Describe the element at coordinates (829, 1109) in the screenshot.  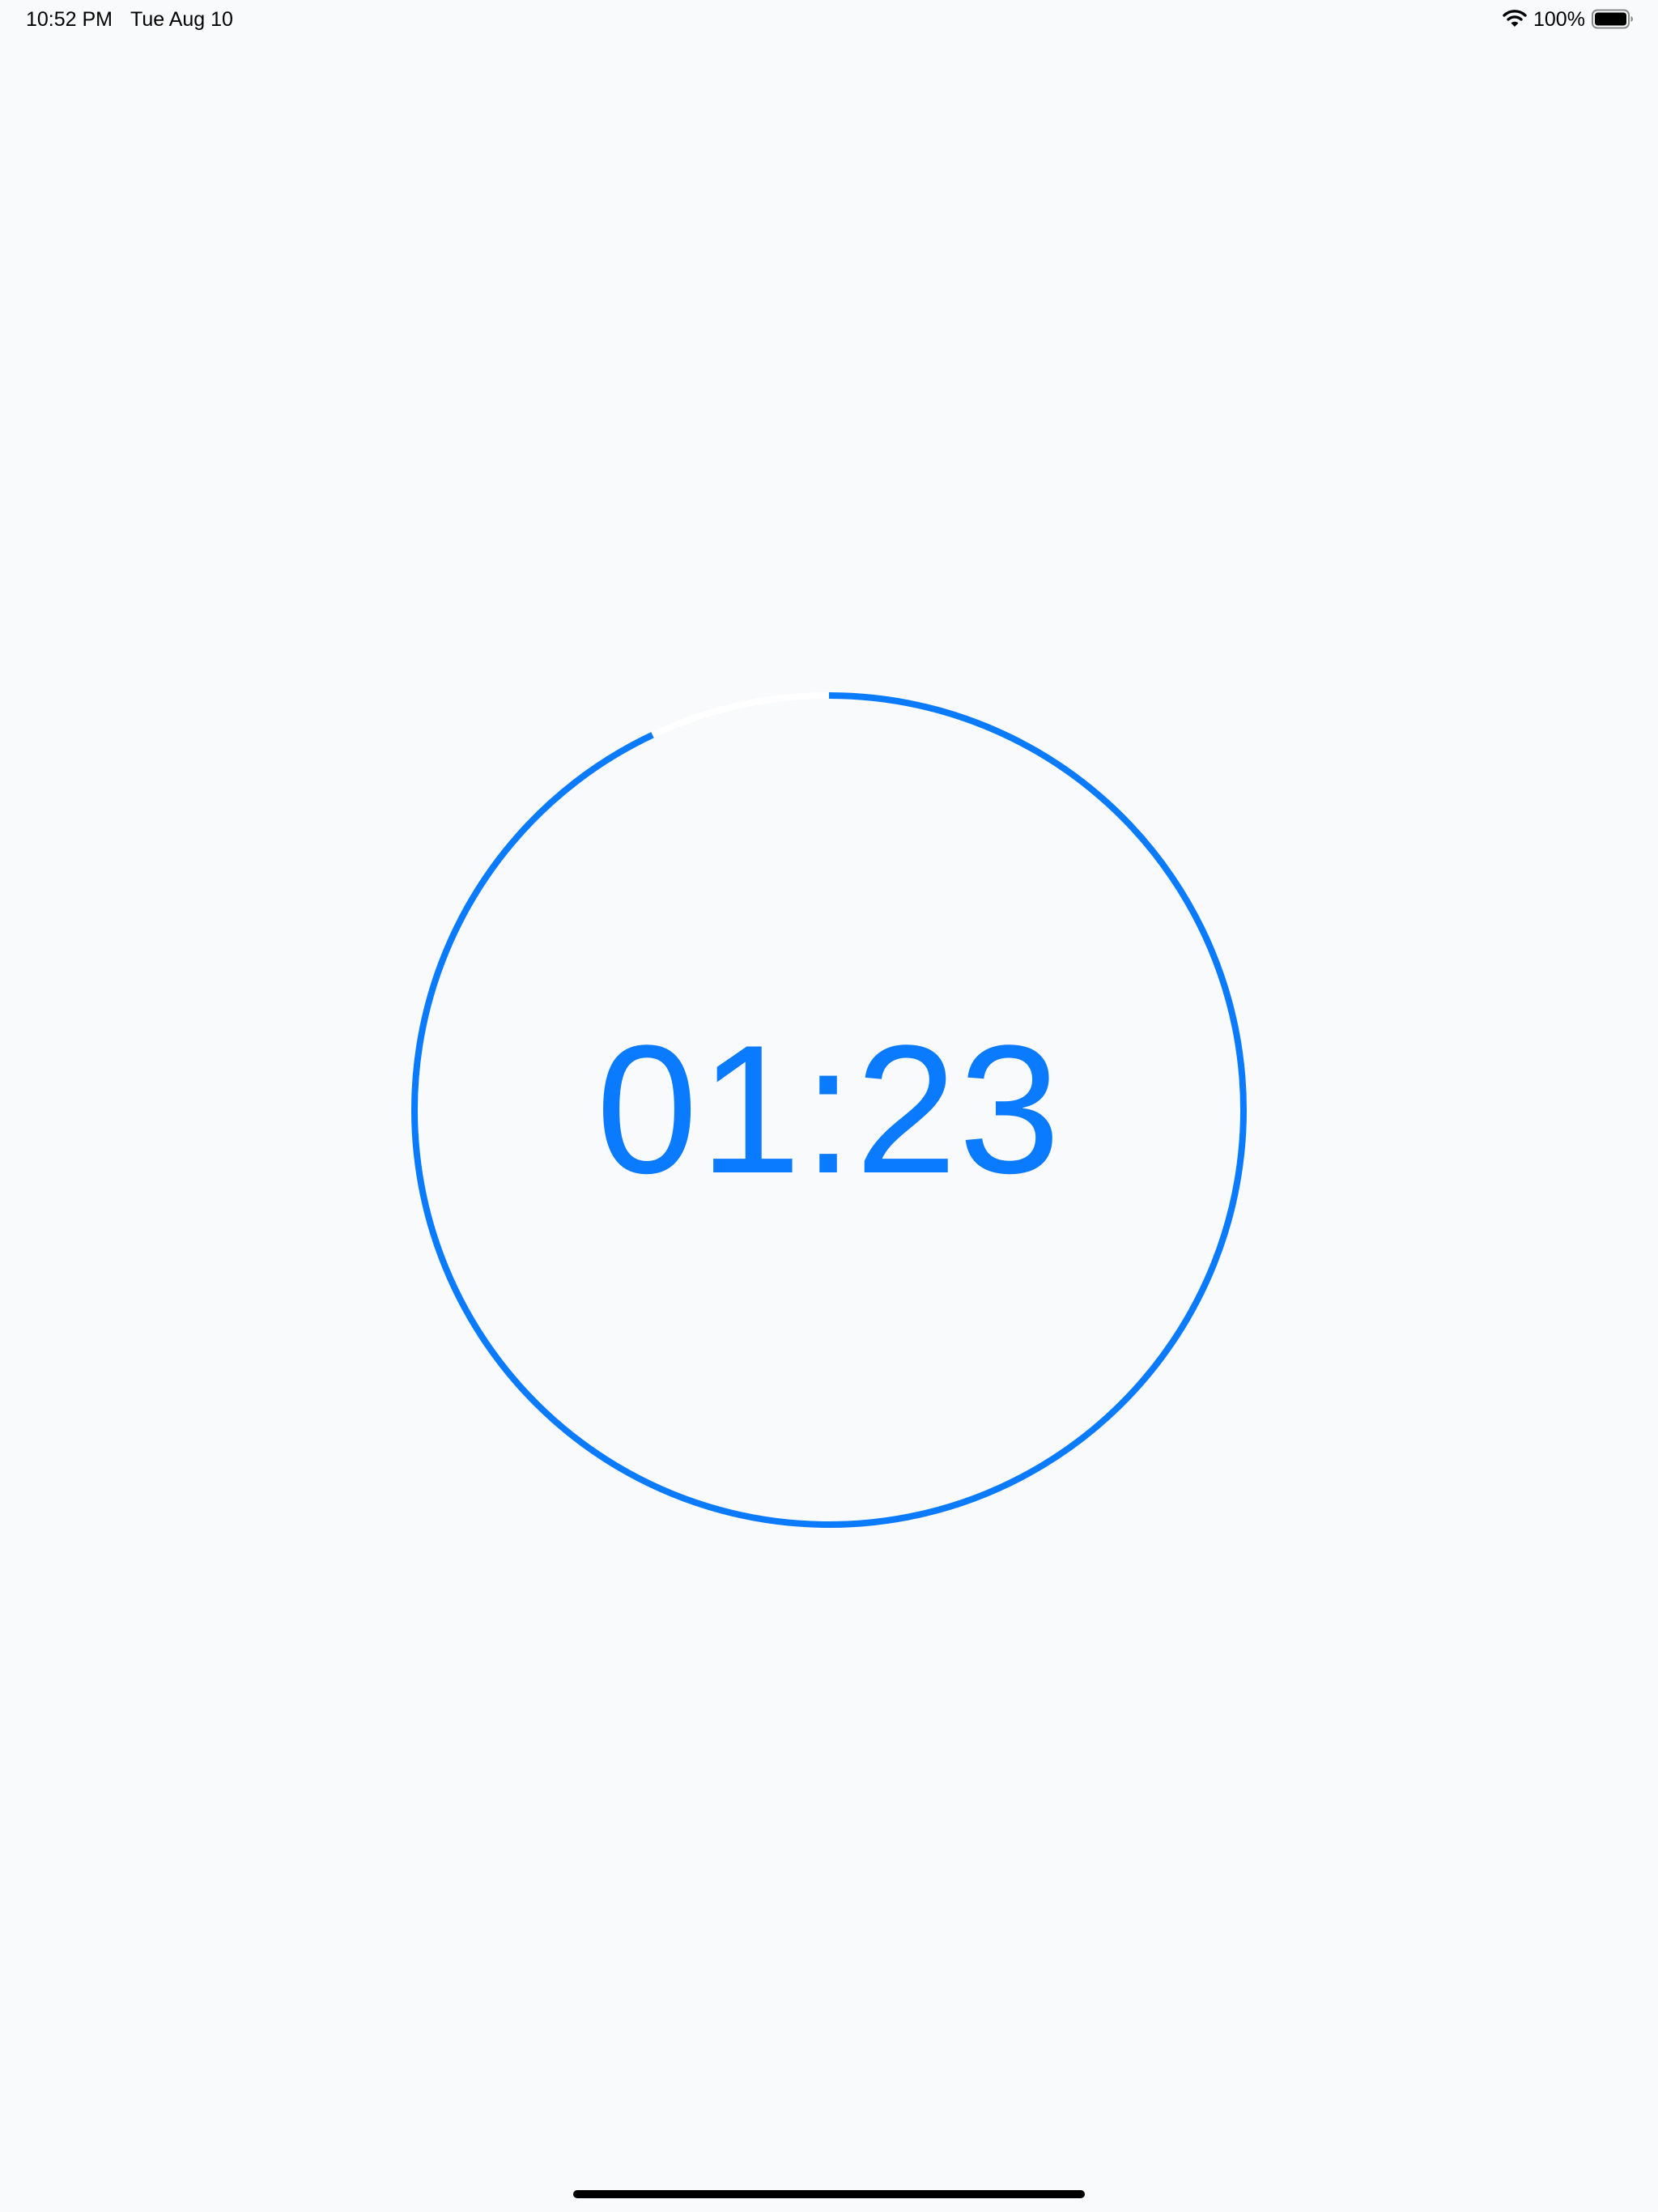
I see `timer-display: 01:23` at that location.